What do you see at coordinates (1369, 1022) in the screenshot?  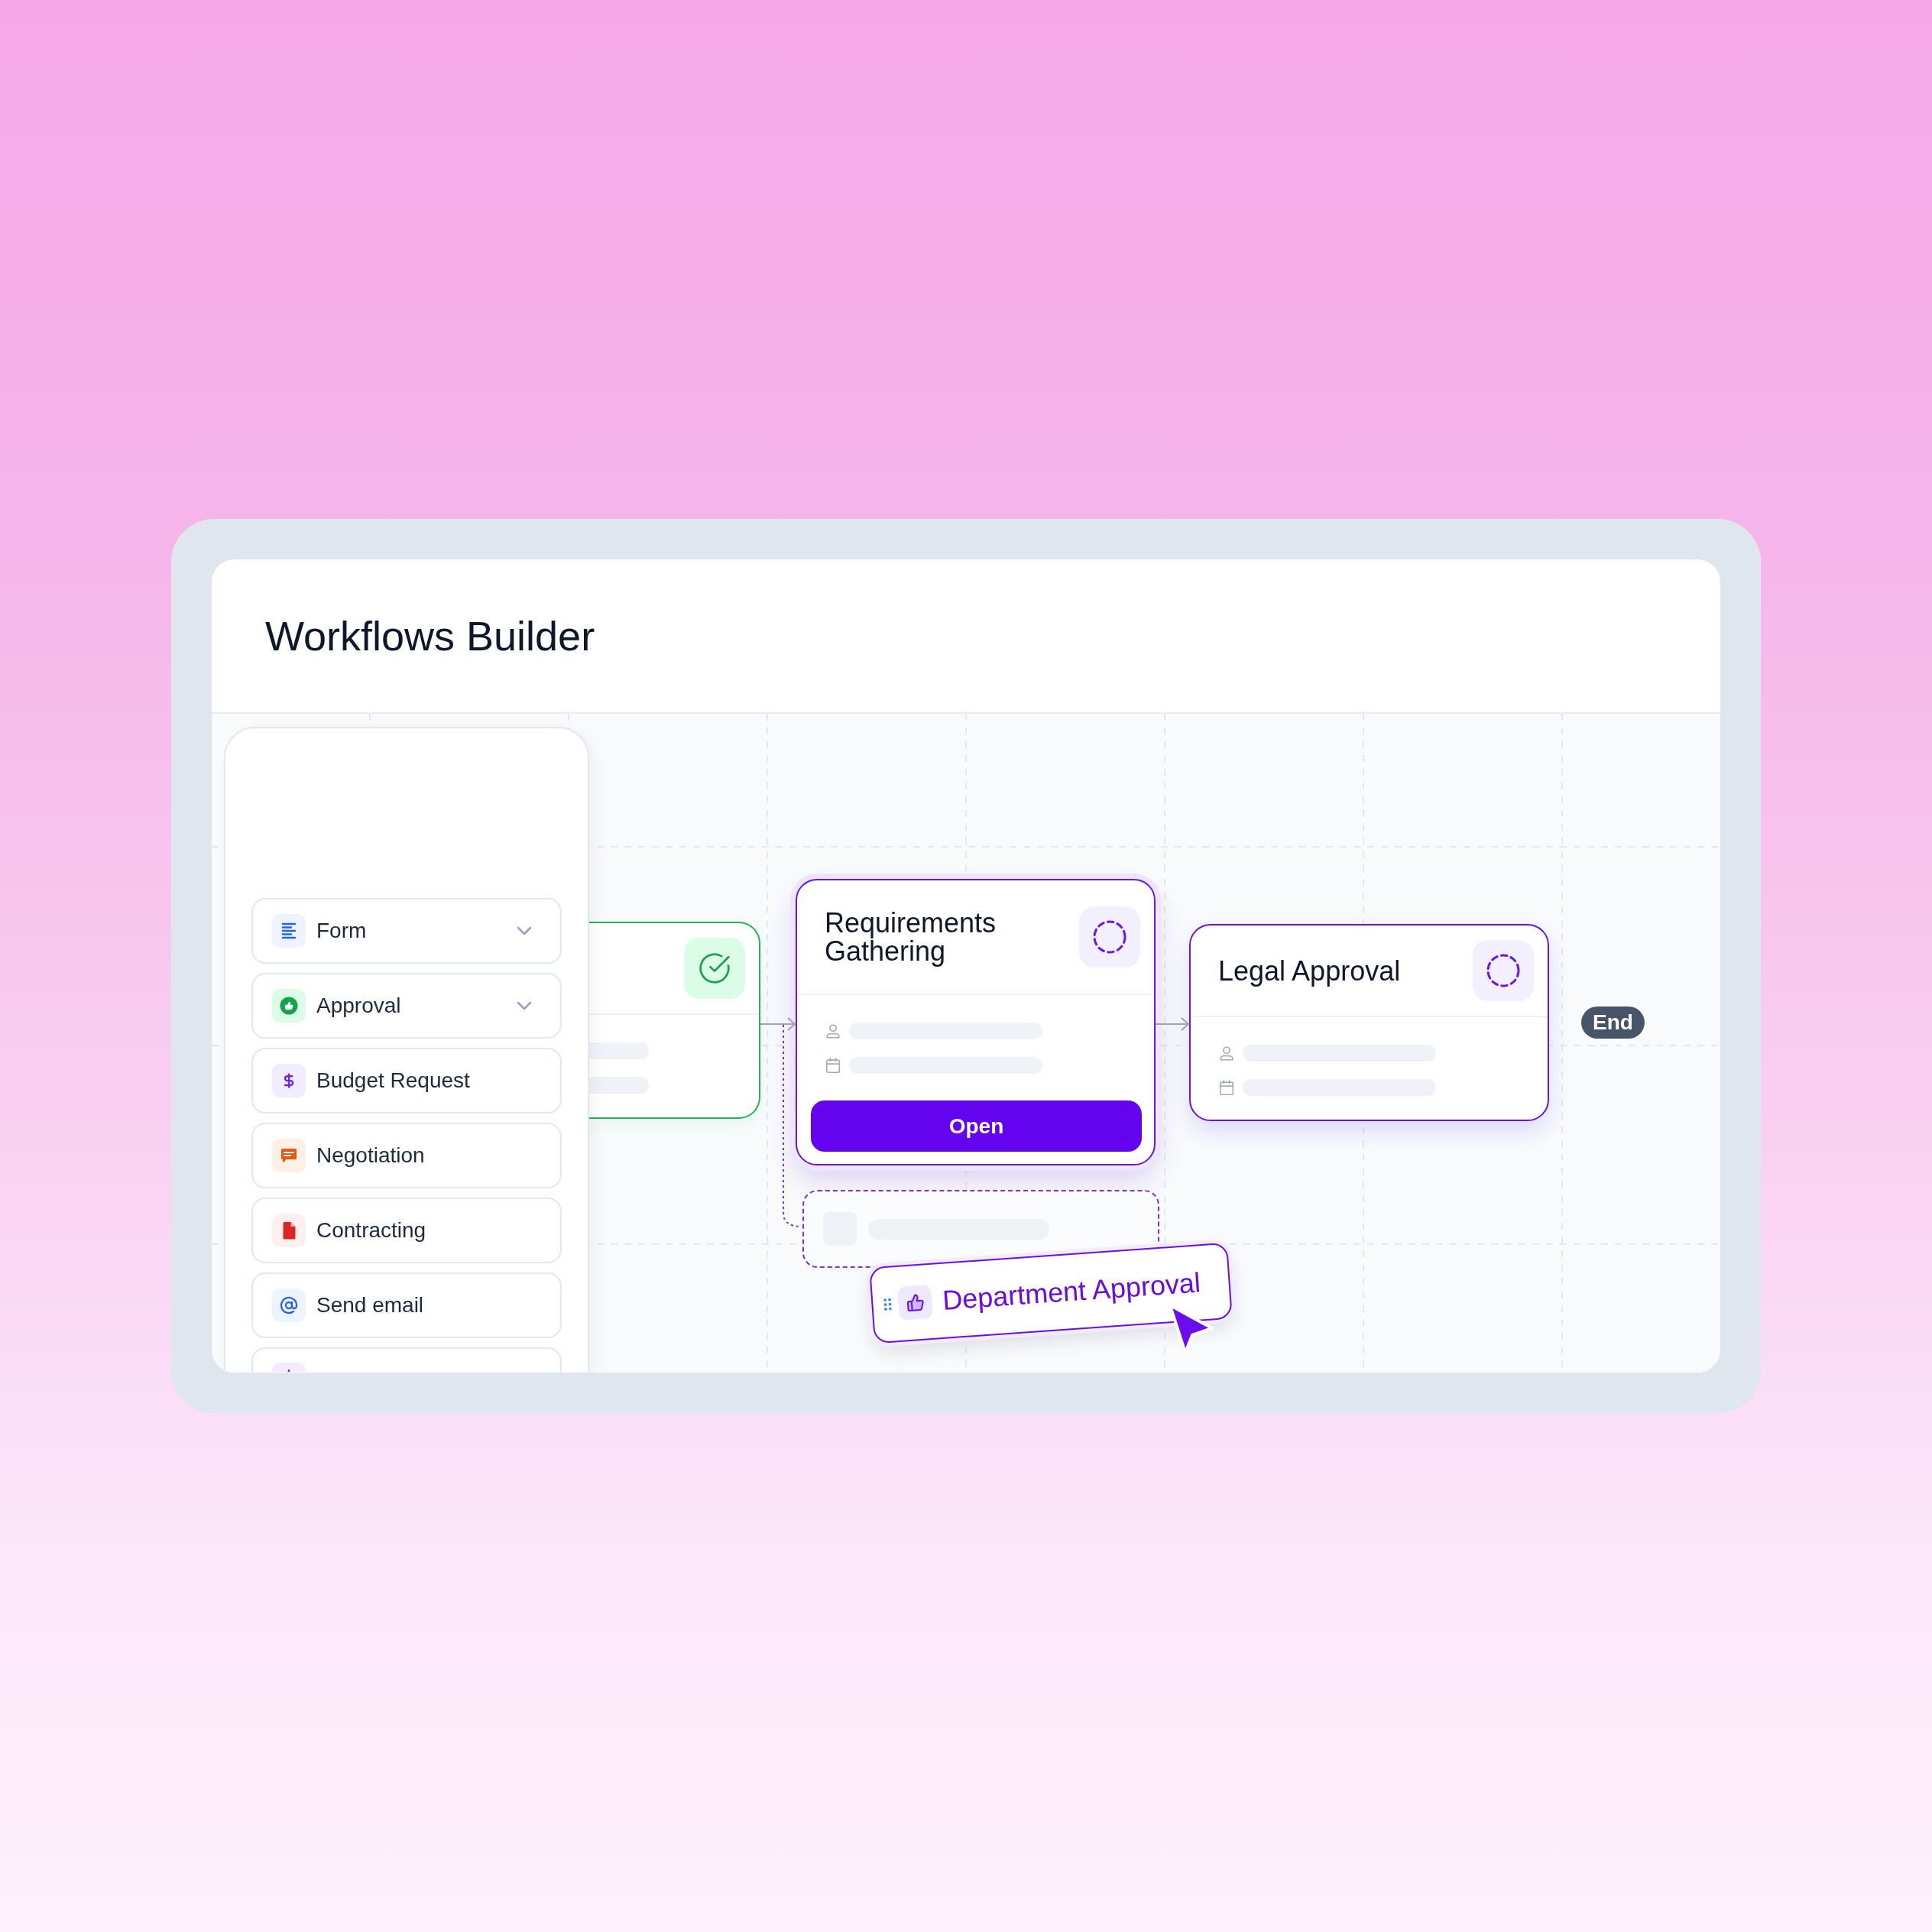 I see `workflow-node: Legal Approval` at bounding box center [1369, 1022].